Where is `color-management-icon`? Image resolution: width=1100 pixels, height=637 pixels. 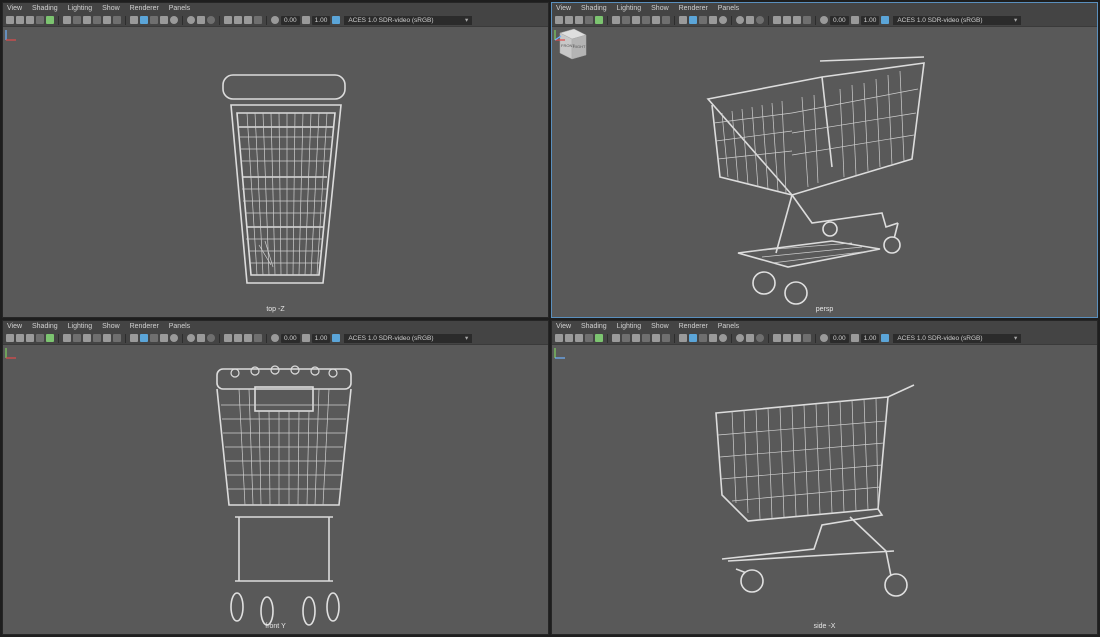
color-management-icon is located at coordinates (336, 20).